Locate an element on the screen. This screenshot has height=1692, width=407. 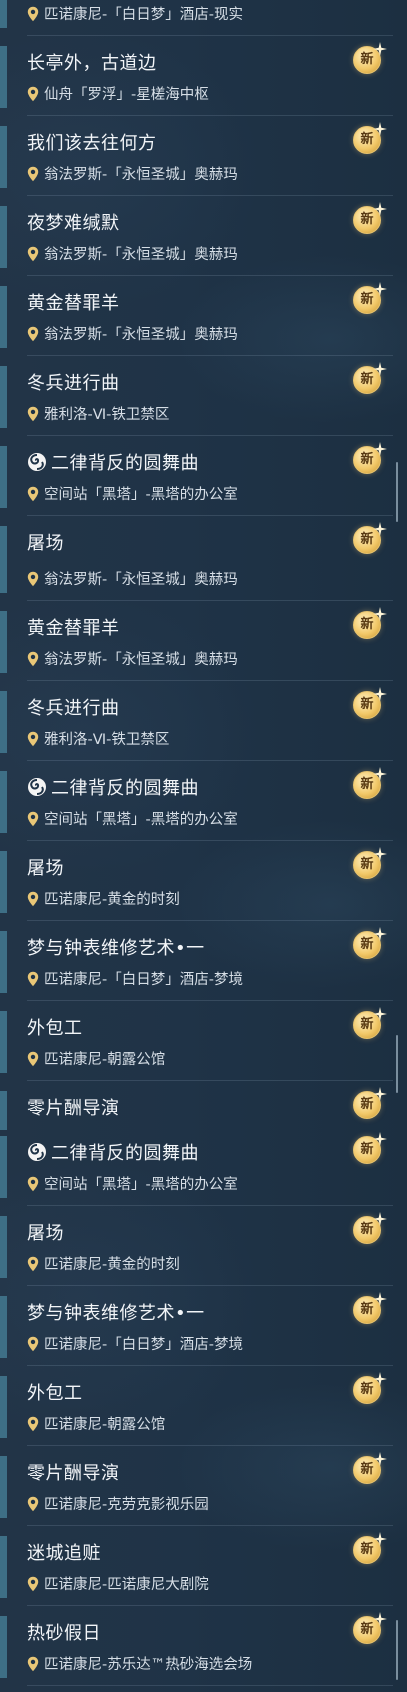
location-text: 匹诺康尼-匹诺康尼大剧院 is located at coordinates (118, 1583).